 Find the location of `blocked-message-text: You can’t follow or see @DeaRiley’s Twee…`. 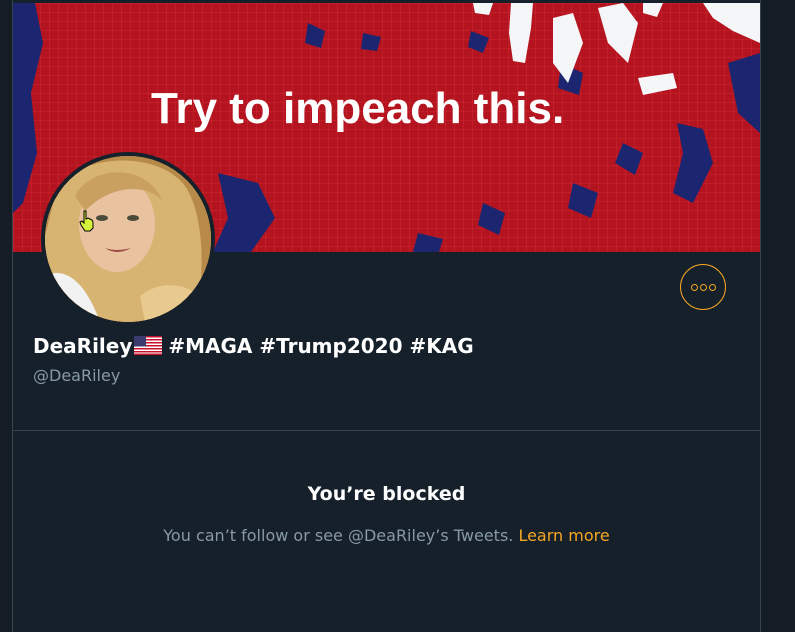

blocked-message-text: You can’t follow or see @DeaRiley’s Twee… is located at coordinates (338, 535).